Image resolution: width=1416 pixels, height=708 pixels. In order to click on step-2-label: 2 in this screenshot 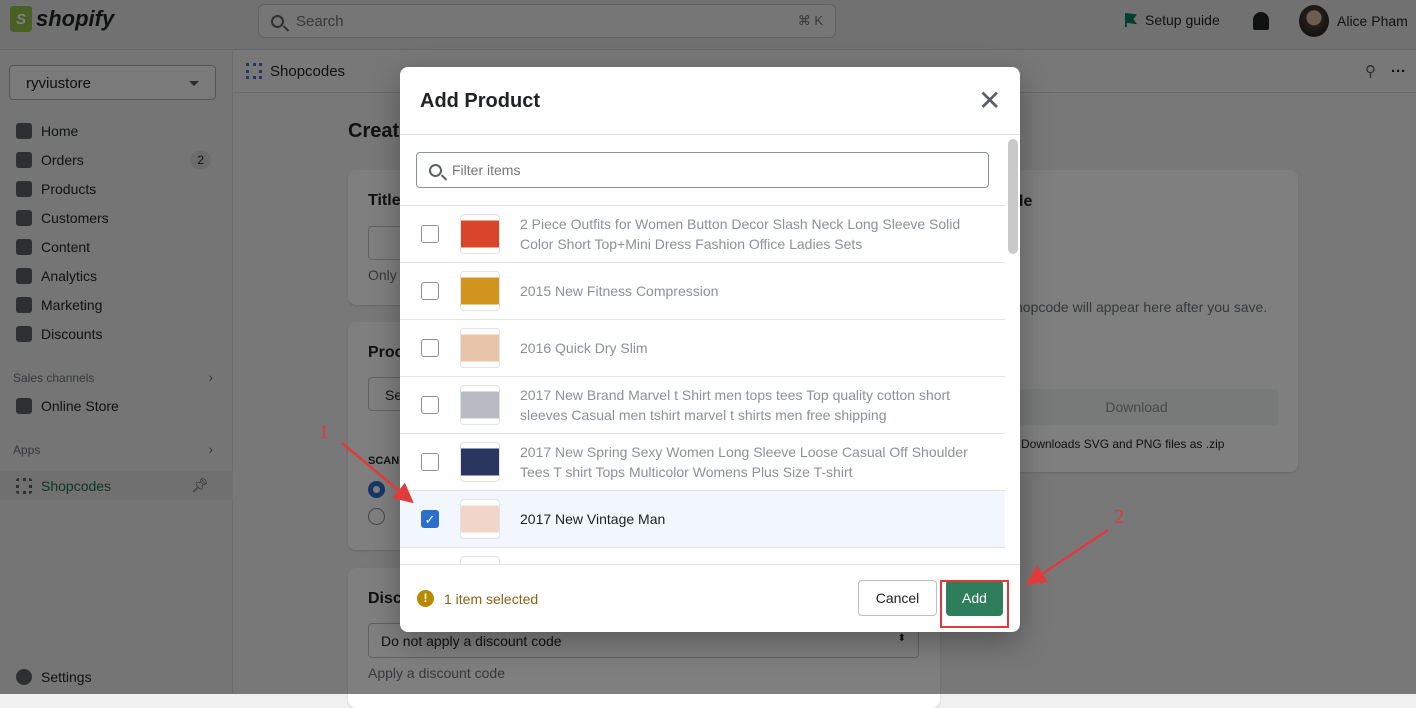, I will do `click(1119, 517)`.